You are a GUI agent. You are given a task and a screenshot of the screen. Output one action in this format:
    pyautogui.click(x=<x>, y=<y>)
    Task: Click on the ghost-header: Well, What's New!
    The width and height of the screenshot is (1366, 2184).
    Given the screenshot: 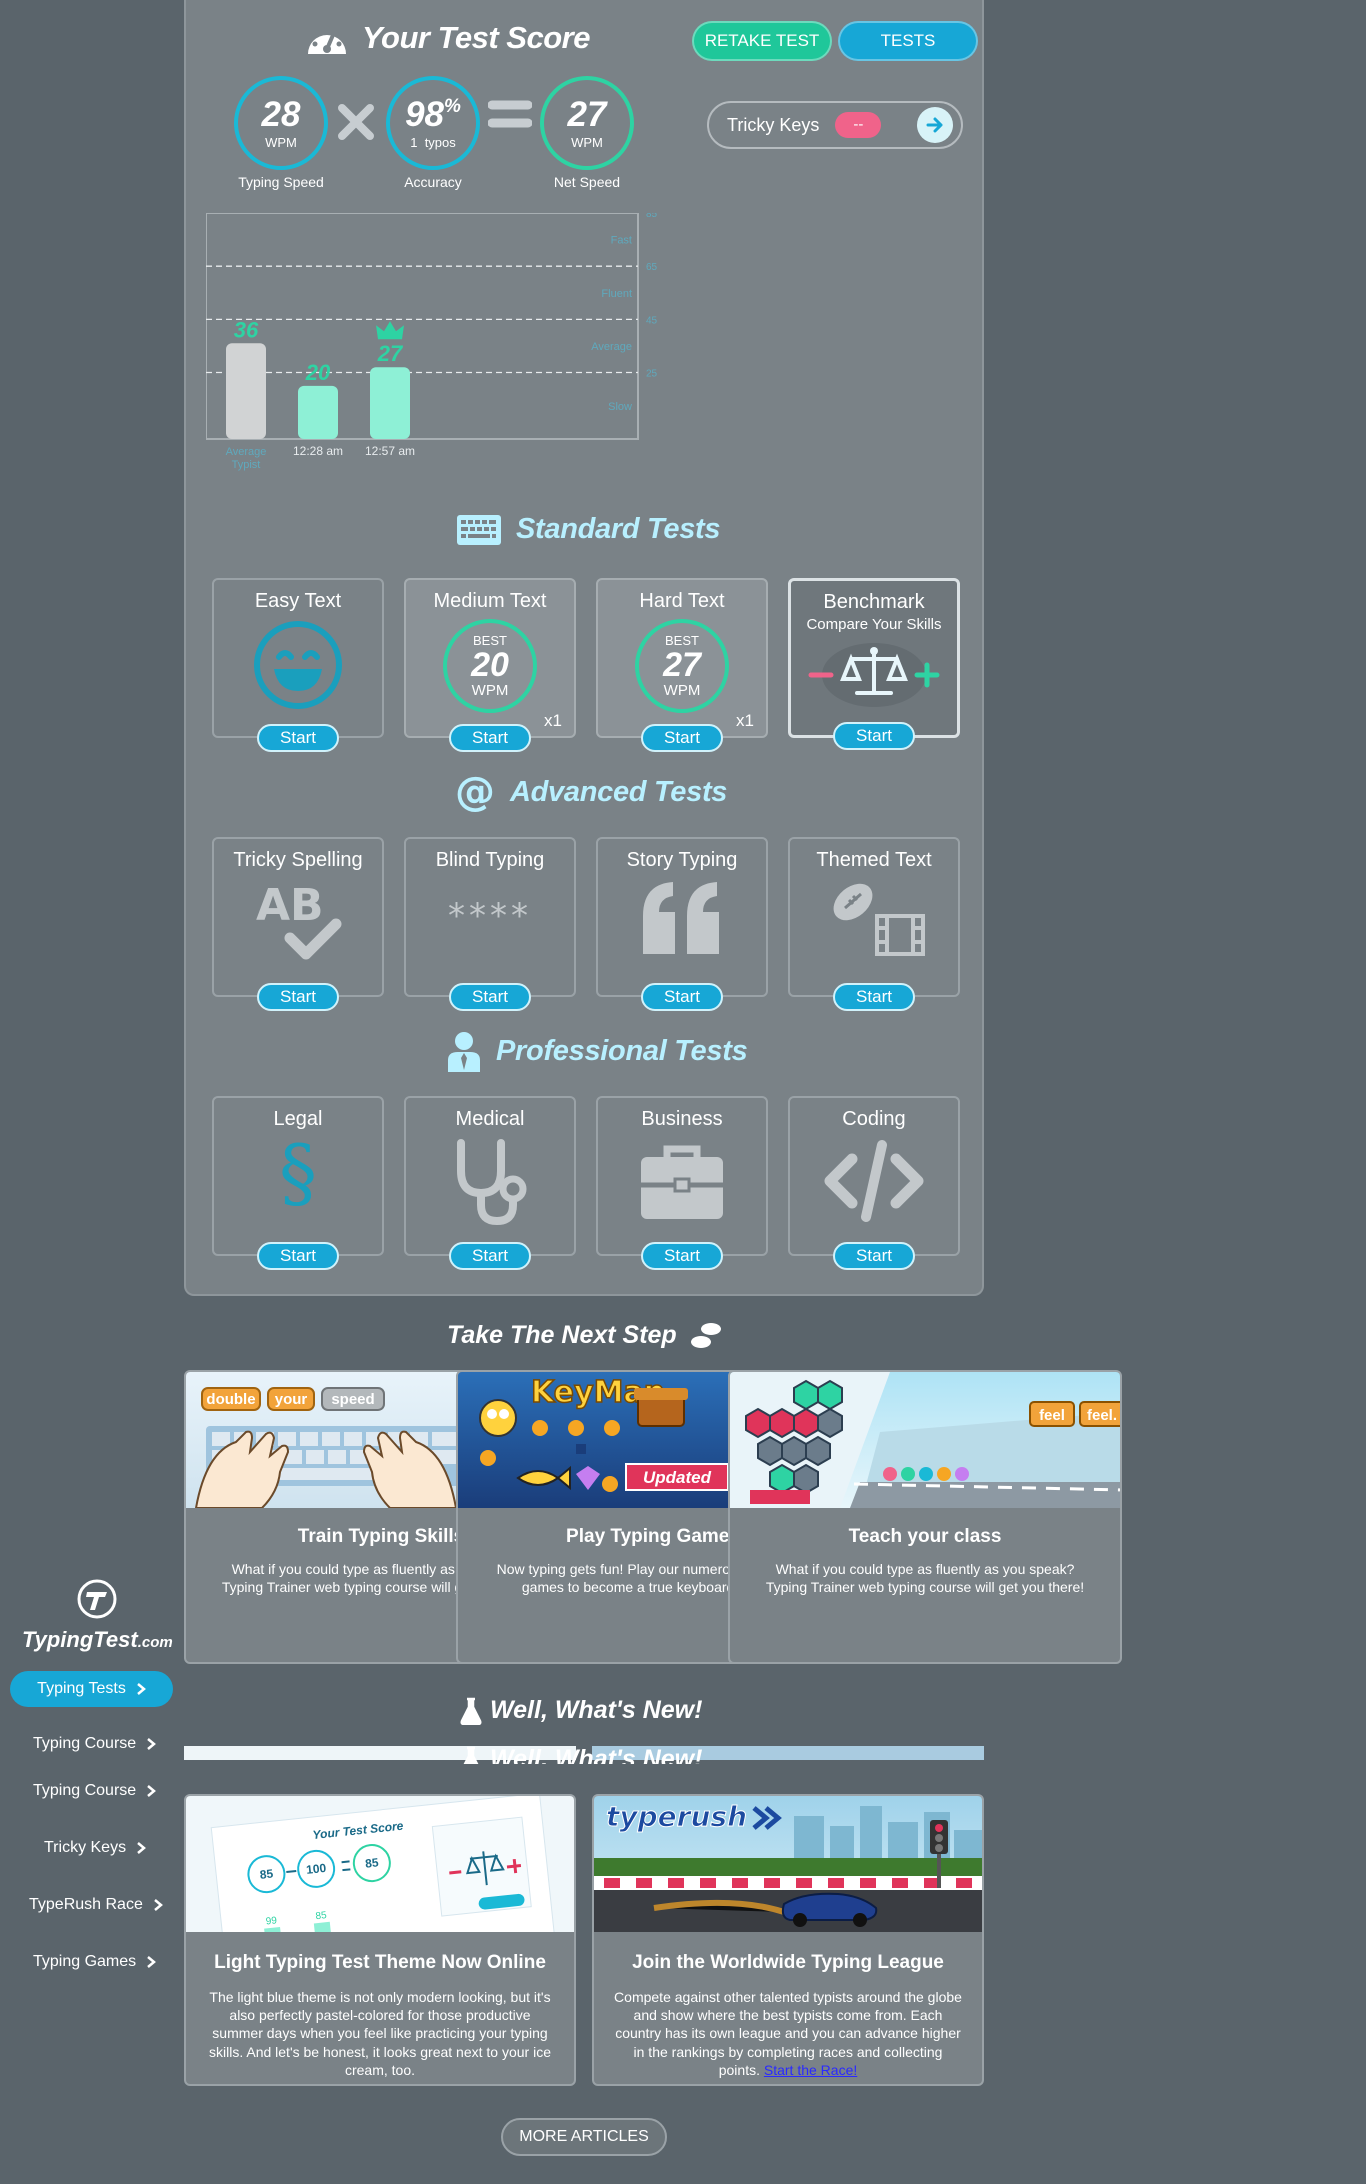 What is the action you would take?
    pyautogui.click(x=581, y=1753)
    